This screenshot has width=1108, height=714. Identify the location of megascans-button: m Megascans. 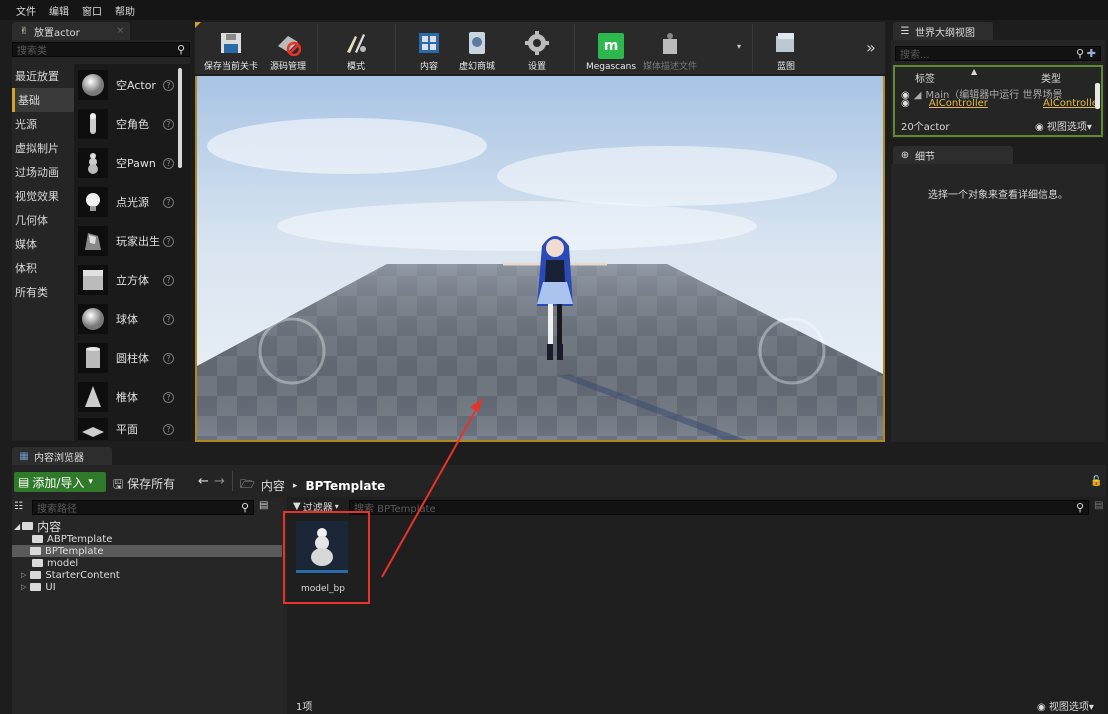
(611, 48).